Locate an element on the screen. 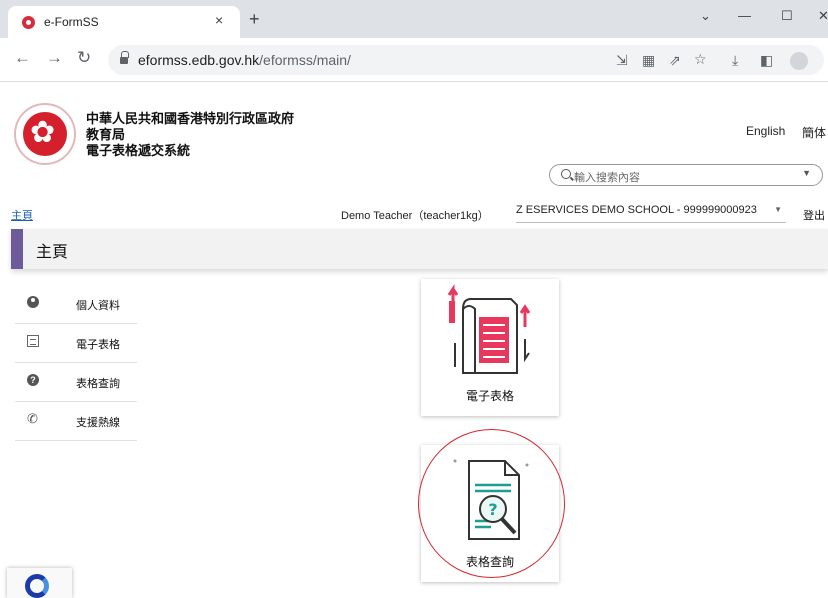 The height and width of the screenshot is (598, 828). sidebar-item-hotline: ✆ 支援熱線 is located at coordinates (76, 422).